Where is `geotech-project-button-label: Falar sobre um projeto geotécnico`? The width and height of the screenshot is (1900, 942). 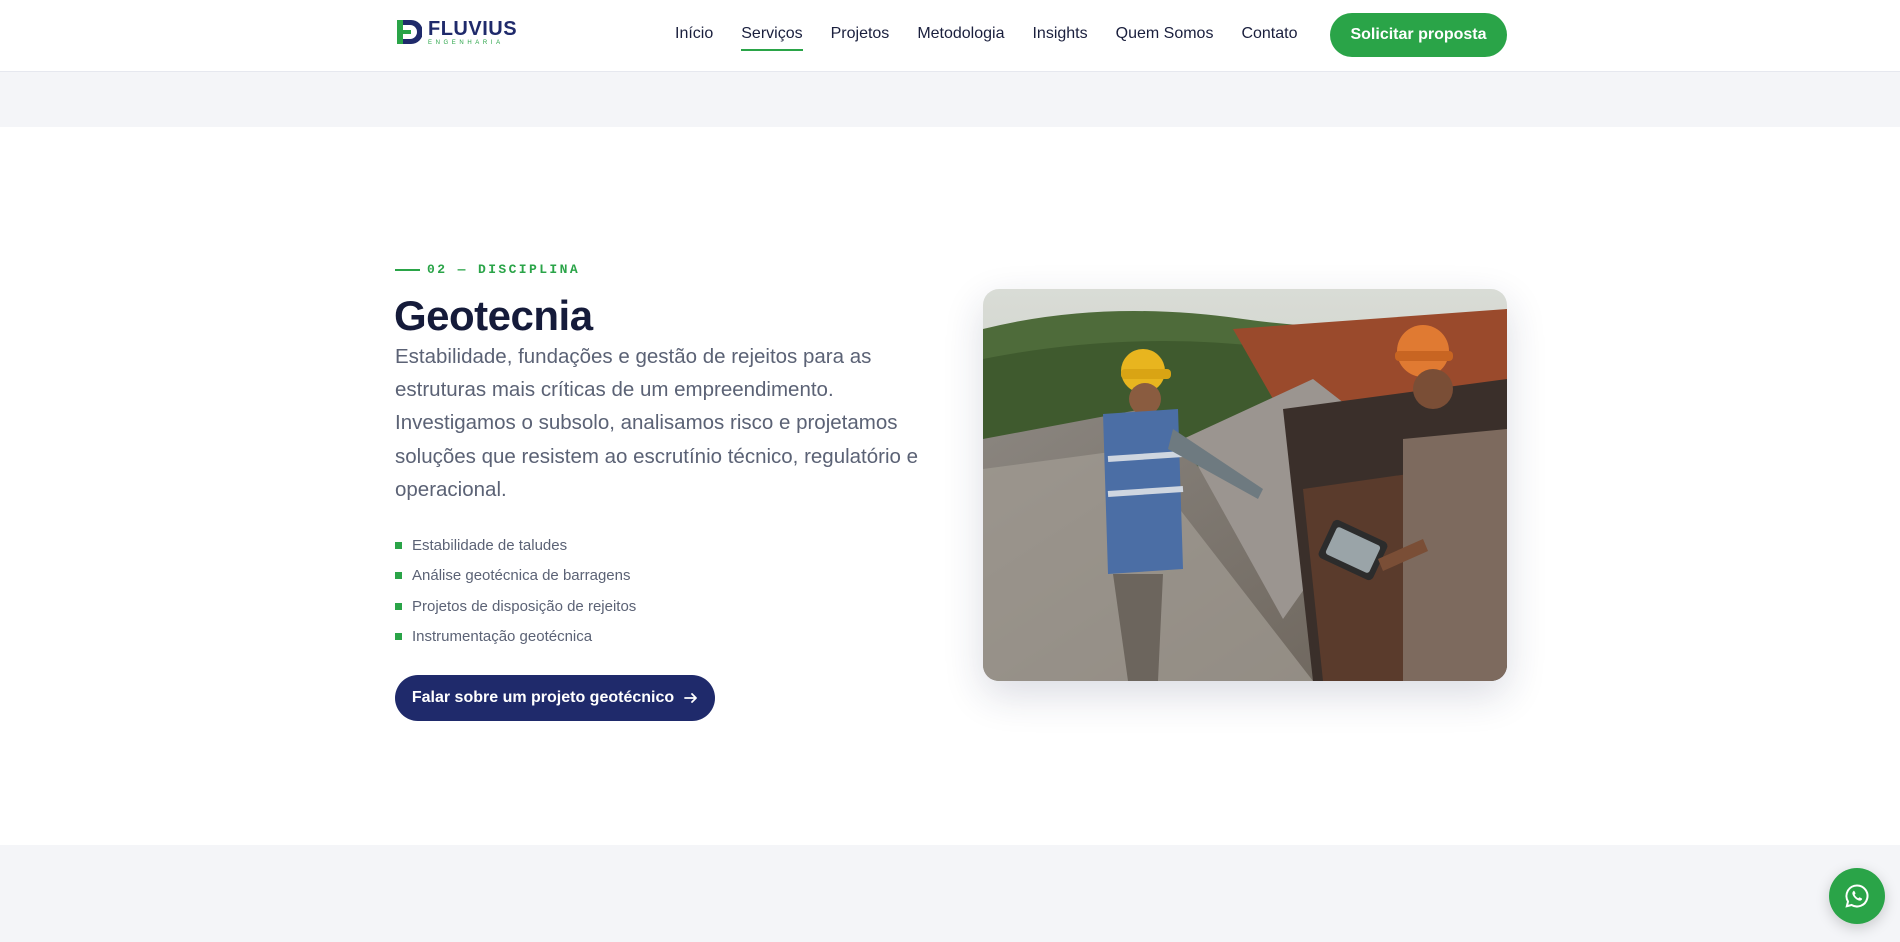 geotech-project-button-label: Falar sobre um projeto geotécnico is located at coordinates (543, 697).